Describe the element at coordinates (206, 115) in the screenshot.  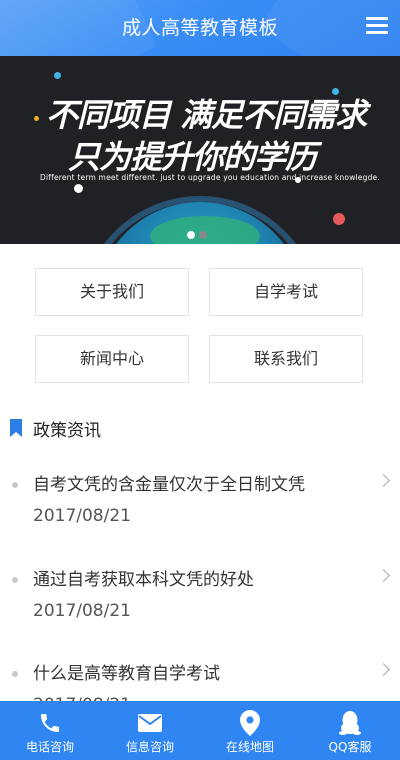
I see `banner-headline: 不同项目 满足不同需求` at that location.